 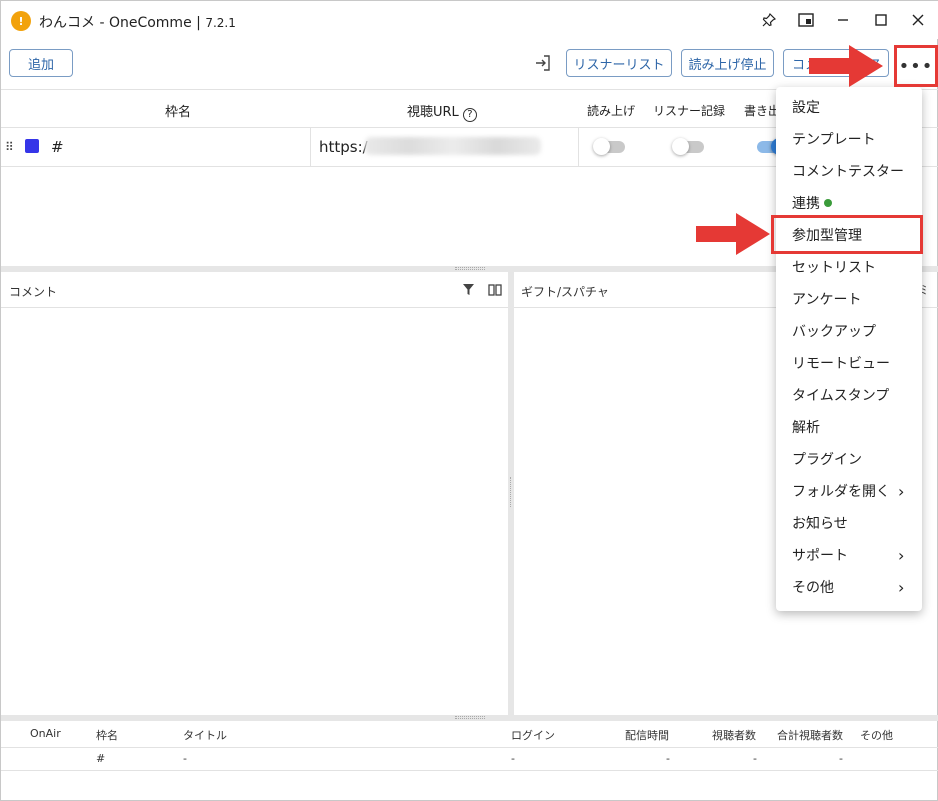 I want to click on listener-record-toggle, so click(x=688, y=146).